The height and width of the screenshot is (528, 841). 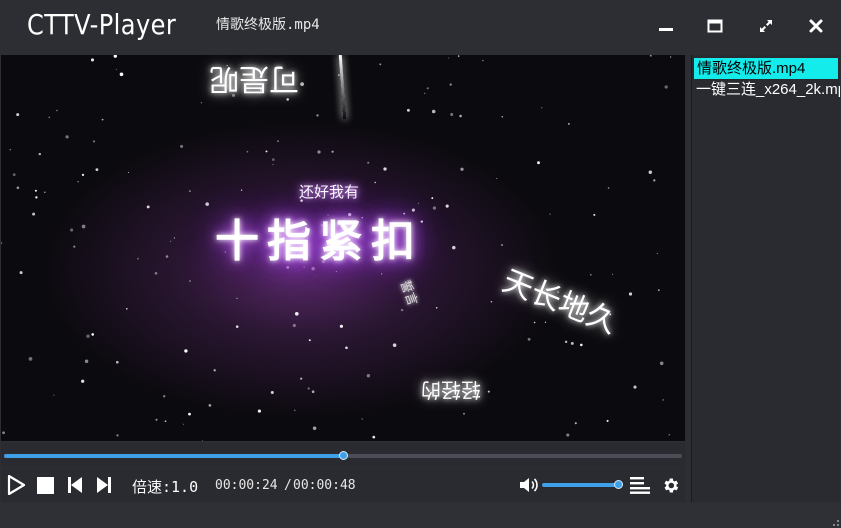 What do you see at coordinates (618, 484) in the screenshot?
I see `volume-slider-handle` at bounding box center [618, 484].